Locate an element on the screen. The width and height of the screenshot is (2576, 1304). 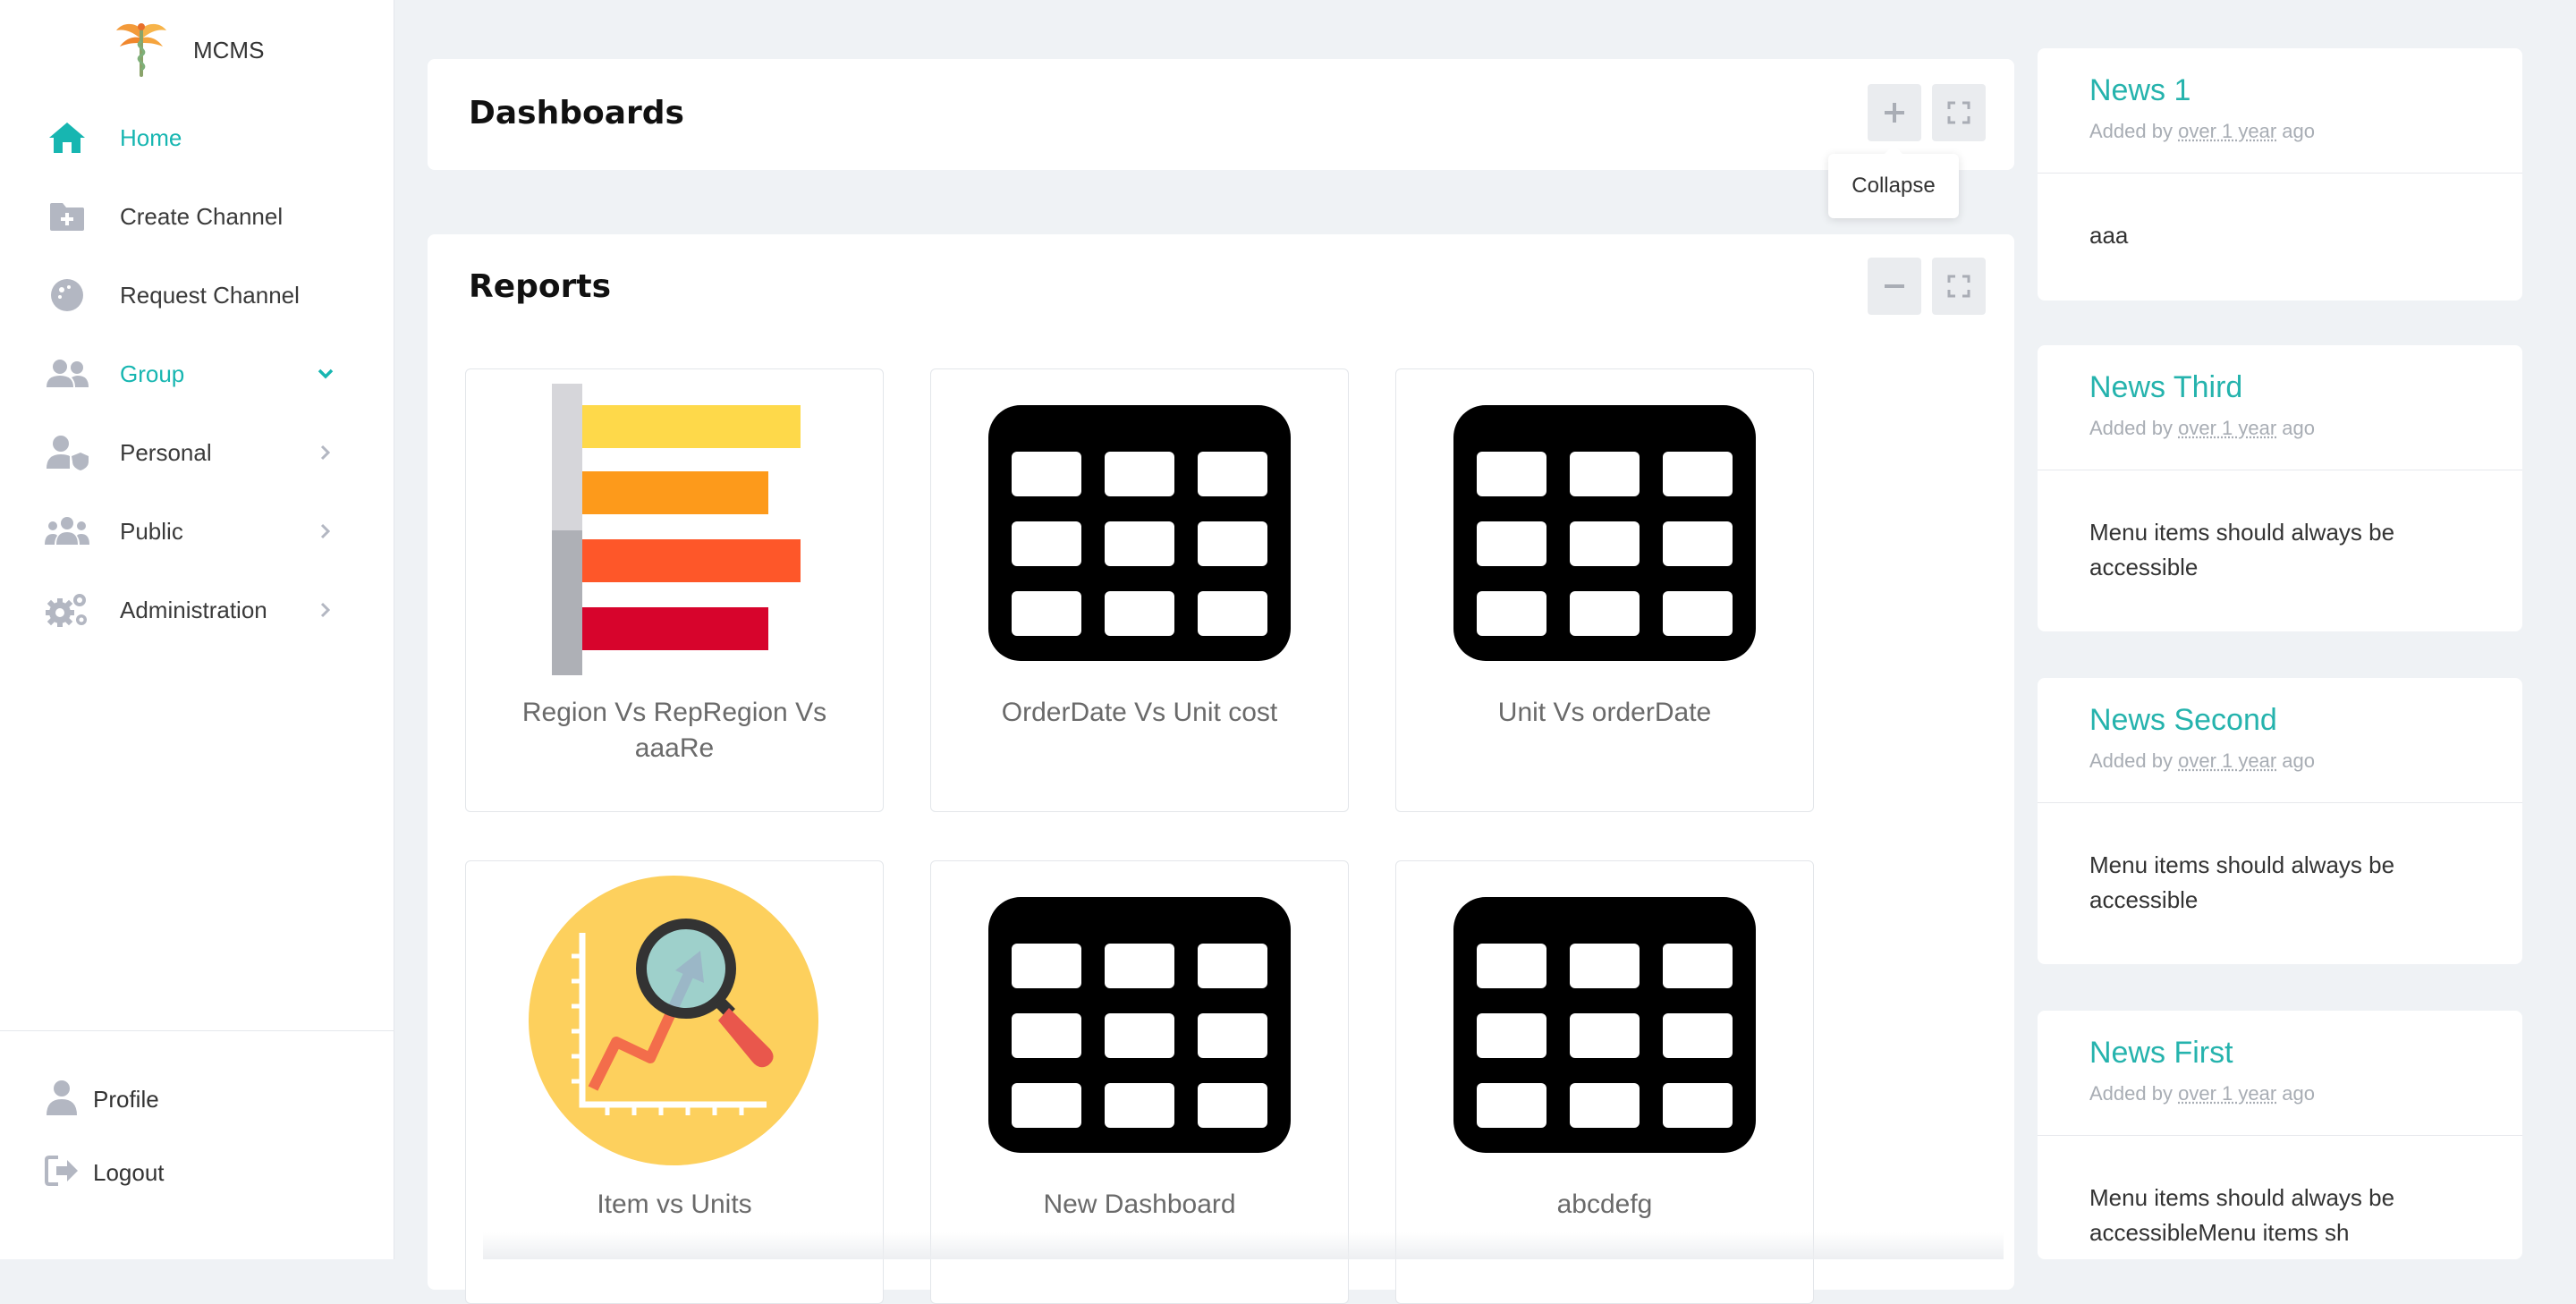
bar-chart-image is located at coordinates (674, 530).